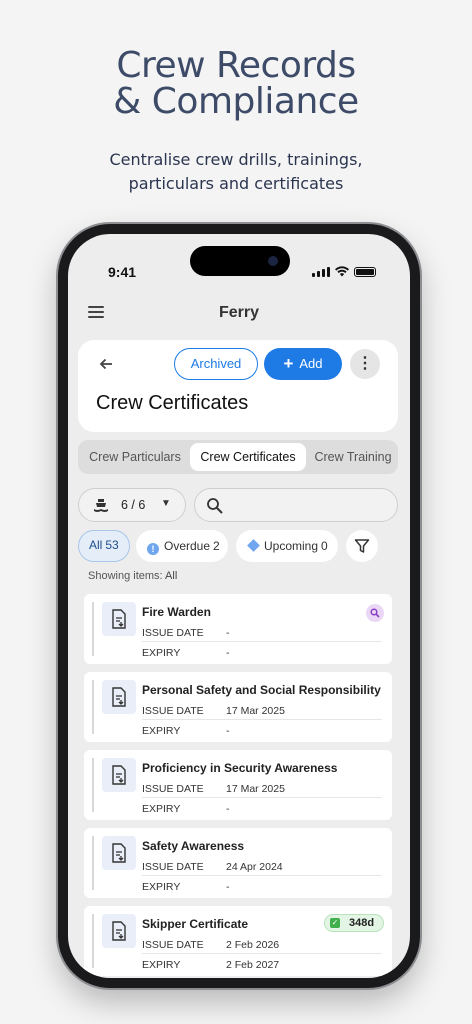 Image resolution: width=472 pixels, height=1024 pixels. Describe the element at coordinates (236, 65) in the screenshot. I see `hero-title-line1: Crew Records` at that location.